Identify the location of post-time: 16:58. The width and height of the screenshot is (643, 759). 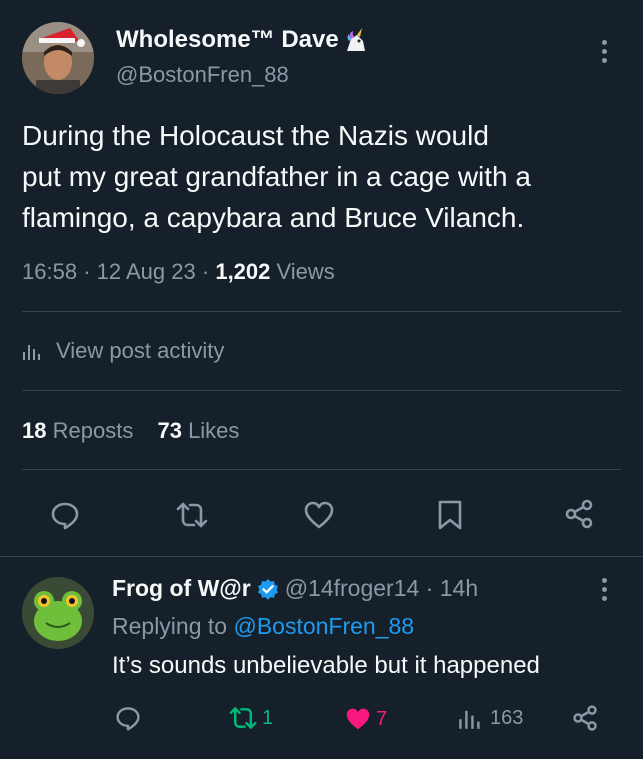
(49, 271).